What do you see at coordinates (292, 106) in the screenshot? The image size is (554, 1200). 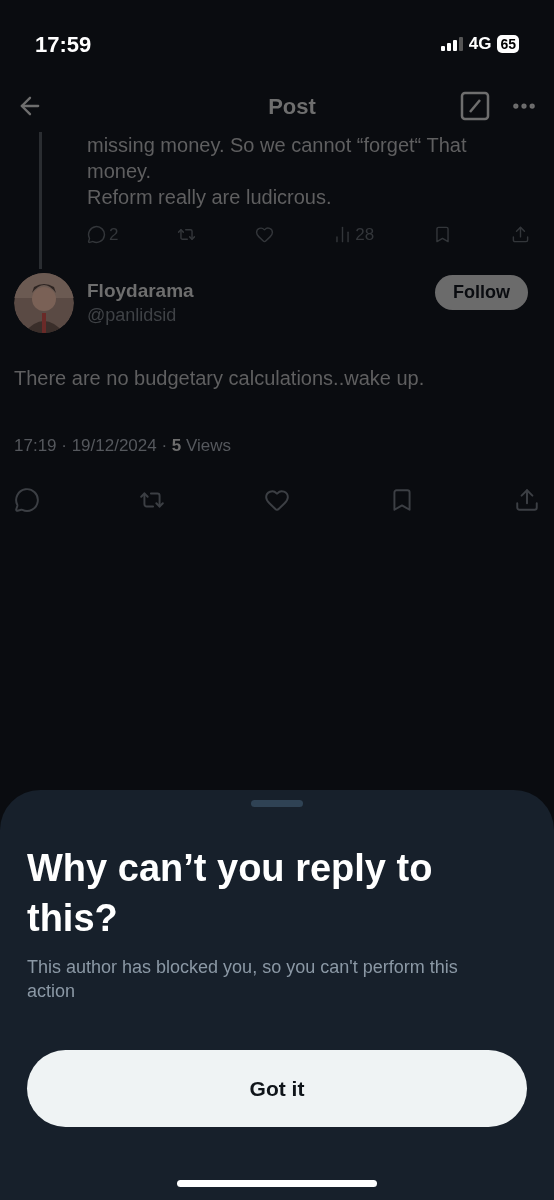 I see `page-title: Post` at bounding box center [292, 106].